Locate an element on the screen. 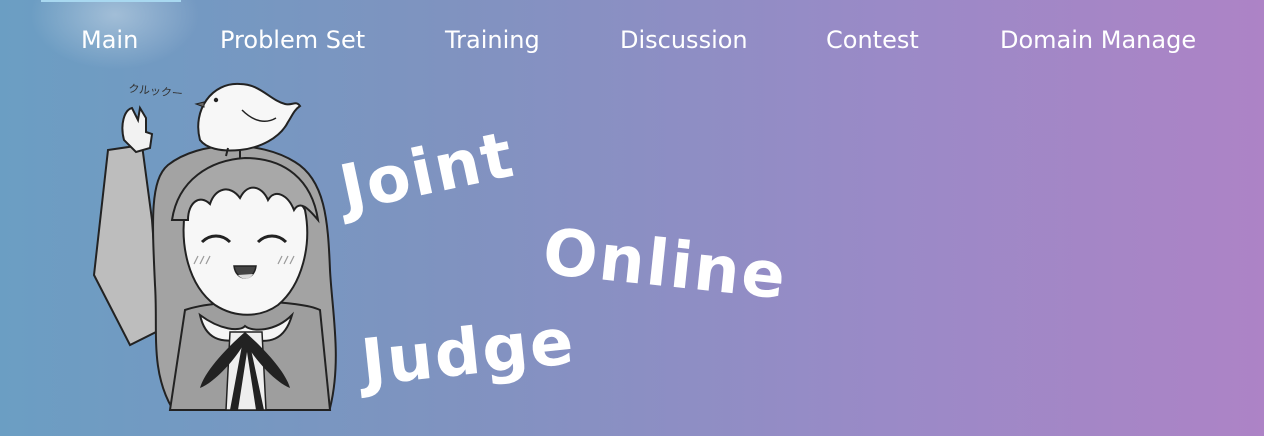 This screenshot has width=1264, height=436. nav-problem-set: Problem Set is located at coordinates (292, 40).